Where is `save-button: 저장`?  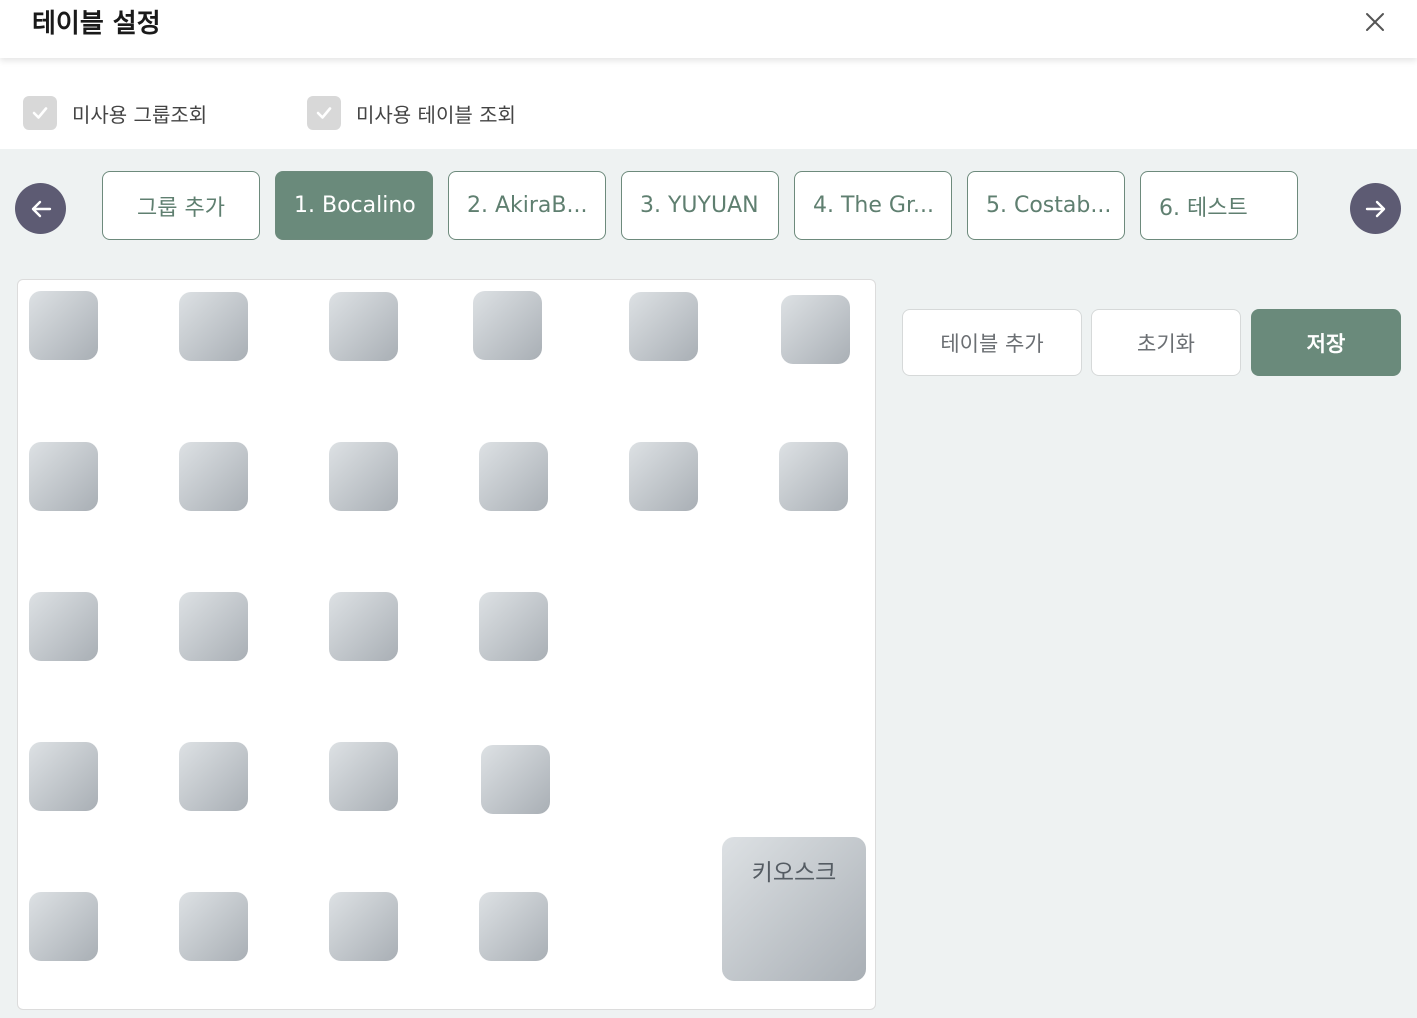
save-button: 저장 is located at coordinates (1326, 342).